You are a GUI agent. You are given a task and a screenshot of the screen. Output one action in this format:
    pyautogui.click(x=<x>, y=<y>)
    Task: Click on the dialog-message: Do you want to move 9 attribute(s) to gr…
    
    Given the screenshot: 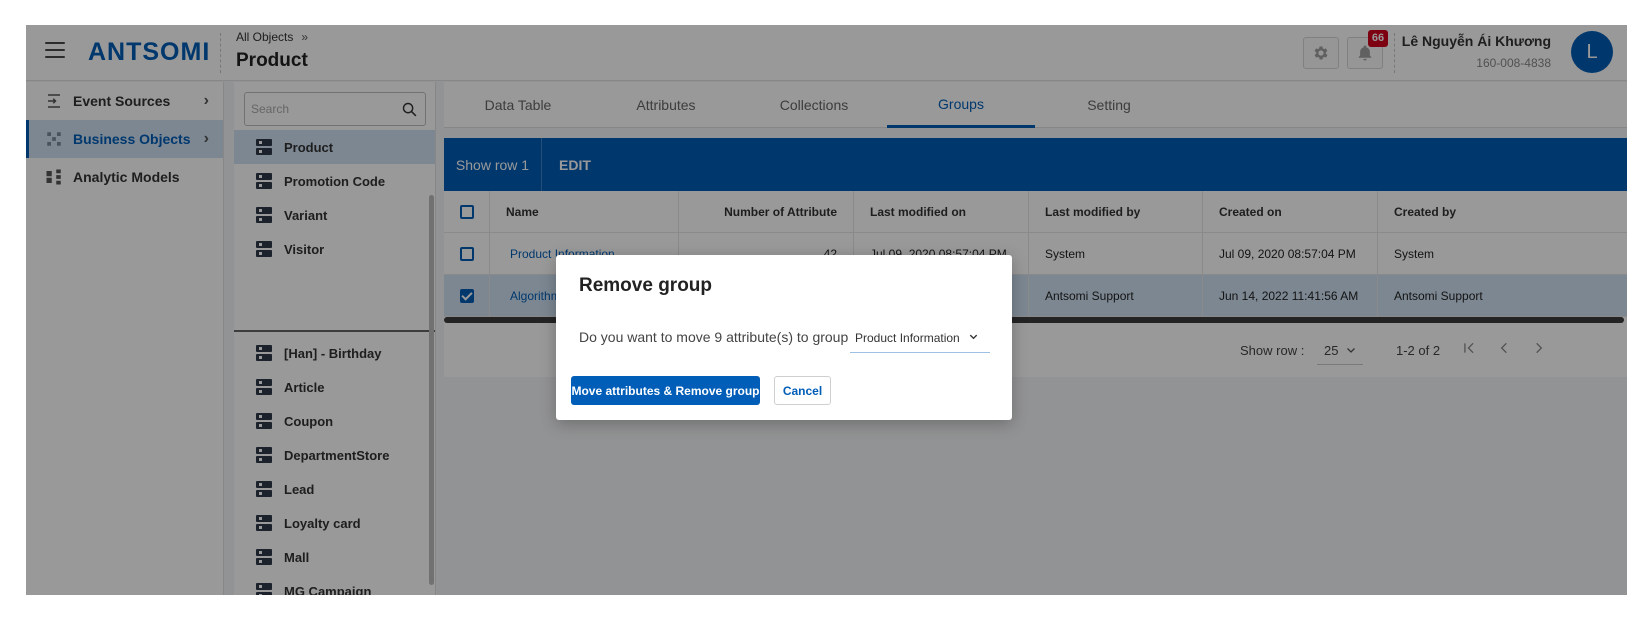 What is the action you would take?
    pyautogui.click(x=714, y=337)
    